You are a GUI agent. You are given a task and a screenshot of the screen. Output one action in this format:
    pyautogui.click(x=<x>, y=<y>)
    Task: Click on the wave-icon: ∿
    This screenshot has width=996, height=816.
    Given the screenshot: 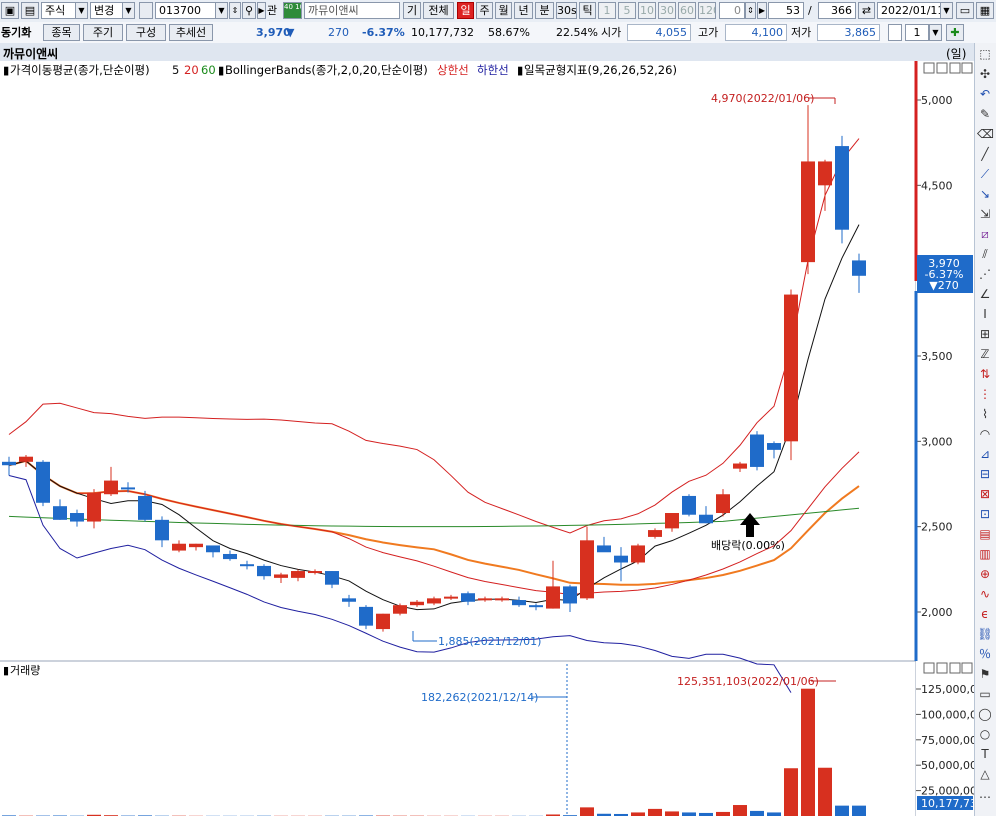 What is the action you would take?
    pyautogui.click(x=985, y=594)
    